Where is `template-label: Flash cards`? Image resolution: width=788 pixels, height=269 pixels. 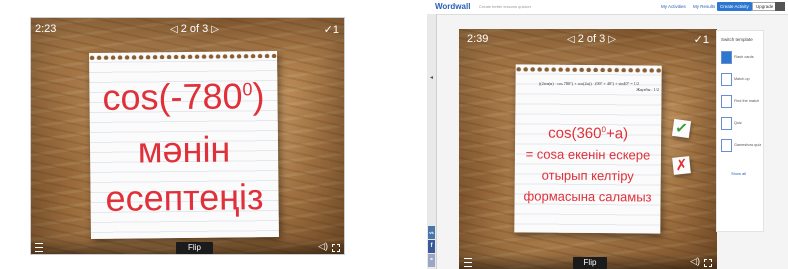
template-label: Flash cards is located at coordinates (744, 57).